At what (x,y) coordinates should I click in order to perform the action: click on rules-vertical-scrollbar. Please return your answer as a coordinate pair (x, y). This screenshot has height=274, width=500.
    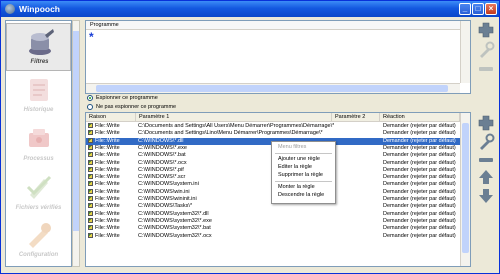
    Looking at the image, I should click on (465, 189).